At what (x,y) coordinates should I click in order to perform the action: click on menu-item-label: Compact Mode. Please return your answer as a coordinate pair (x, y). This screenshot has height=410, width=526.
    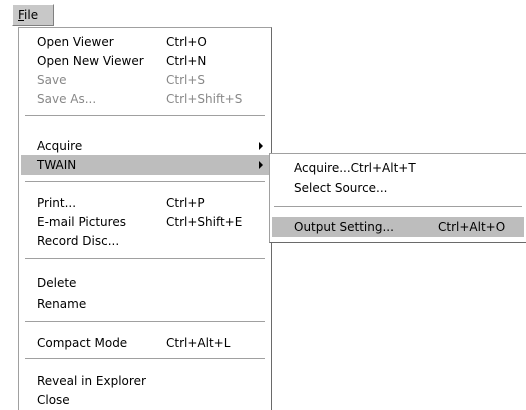
    Looking at the image, I should click on (82, 343).